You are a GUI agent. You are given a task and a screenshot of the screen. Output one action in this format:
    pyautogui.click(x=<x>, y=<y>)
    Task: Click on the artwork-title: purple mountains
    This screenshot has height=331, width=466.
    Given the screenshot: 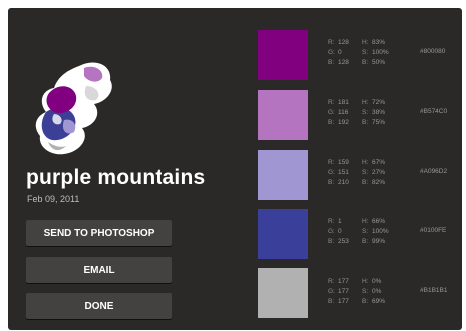 What is the action you would take?
    pyautogui.click(x=116, y=177)
    